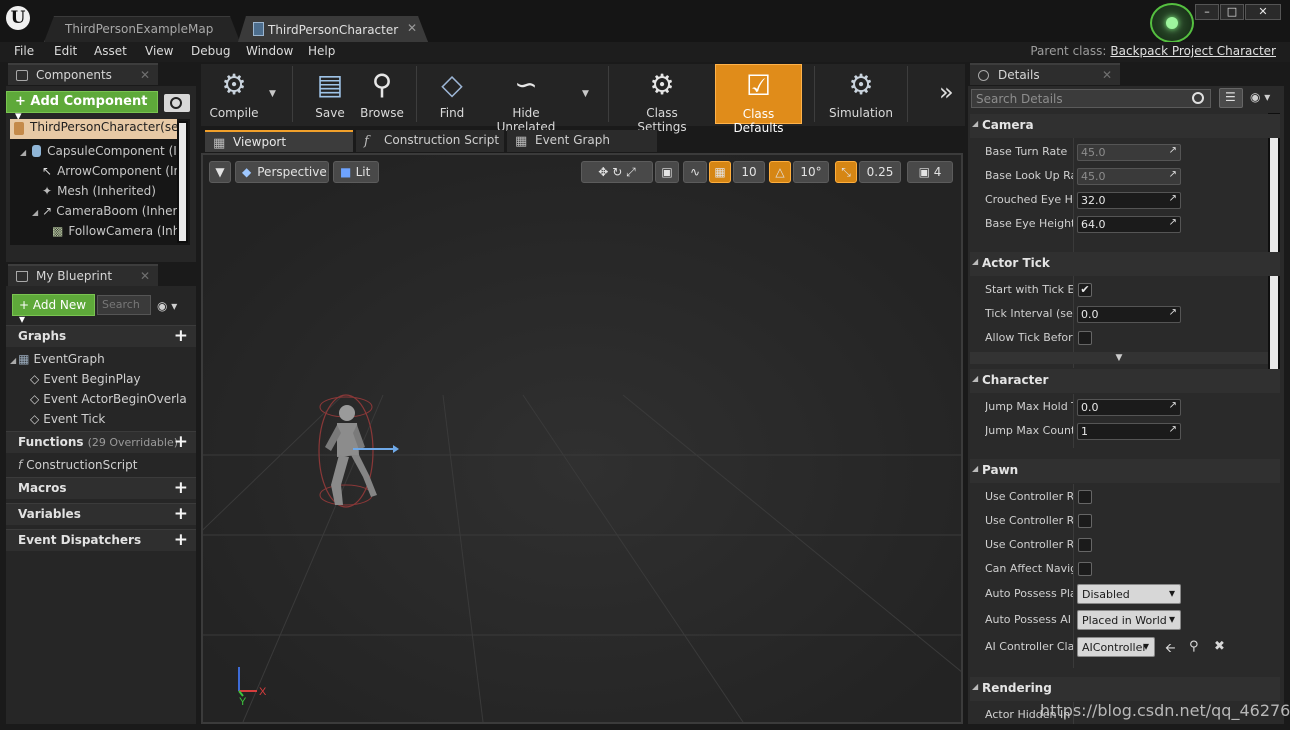  What do you see at coordinates (585, 94) in the screenshot?
I see `hide-unrelated-options-arrow-icon: ▼` at bounding box center [585, 94].